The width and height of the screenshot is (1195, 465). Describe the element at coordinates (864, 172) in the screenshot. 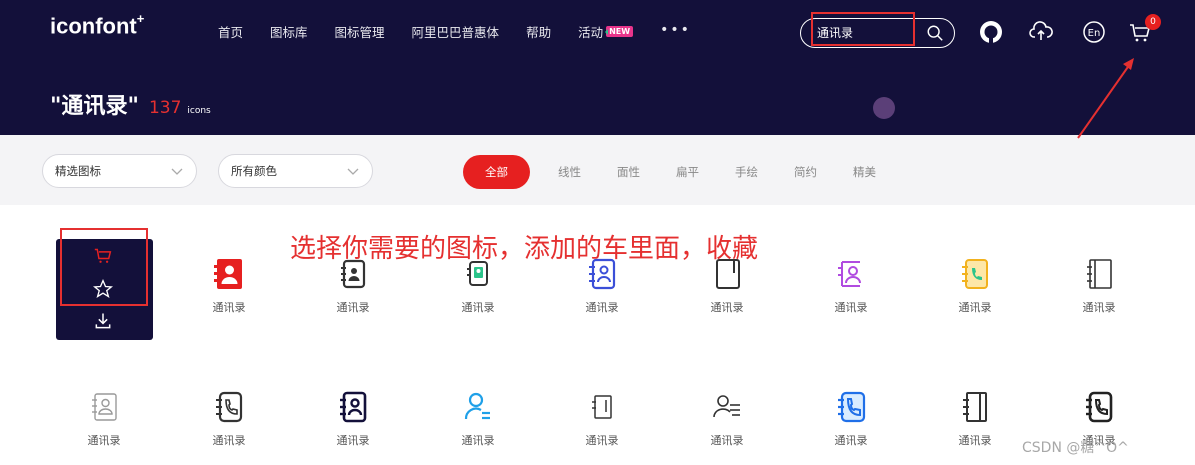

I see `tab-refined: 精美` at that location.